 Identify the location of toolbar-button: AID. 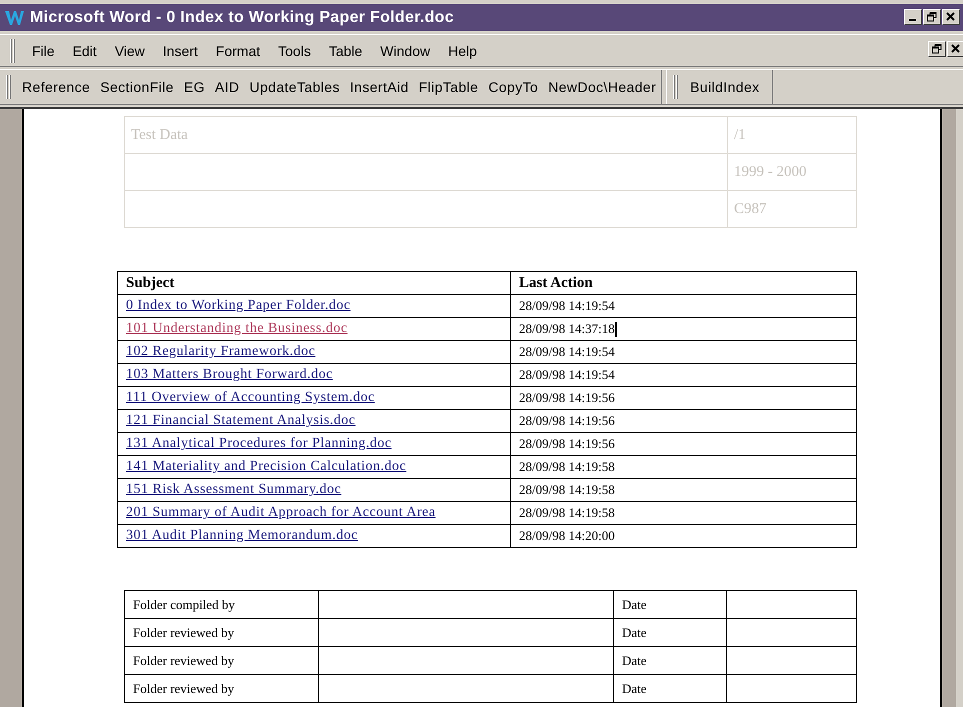
(227, 87).